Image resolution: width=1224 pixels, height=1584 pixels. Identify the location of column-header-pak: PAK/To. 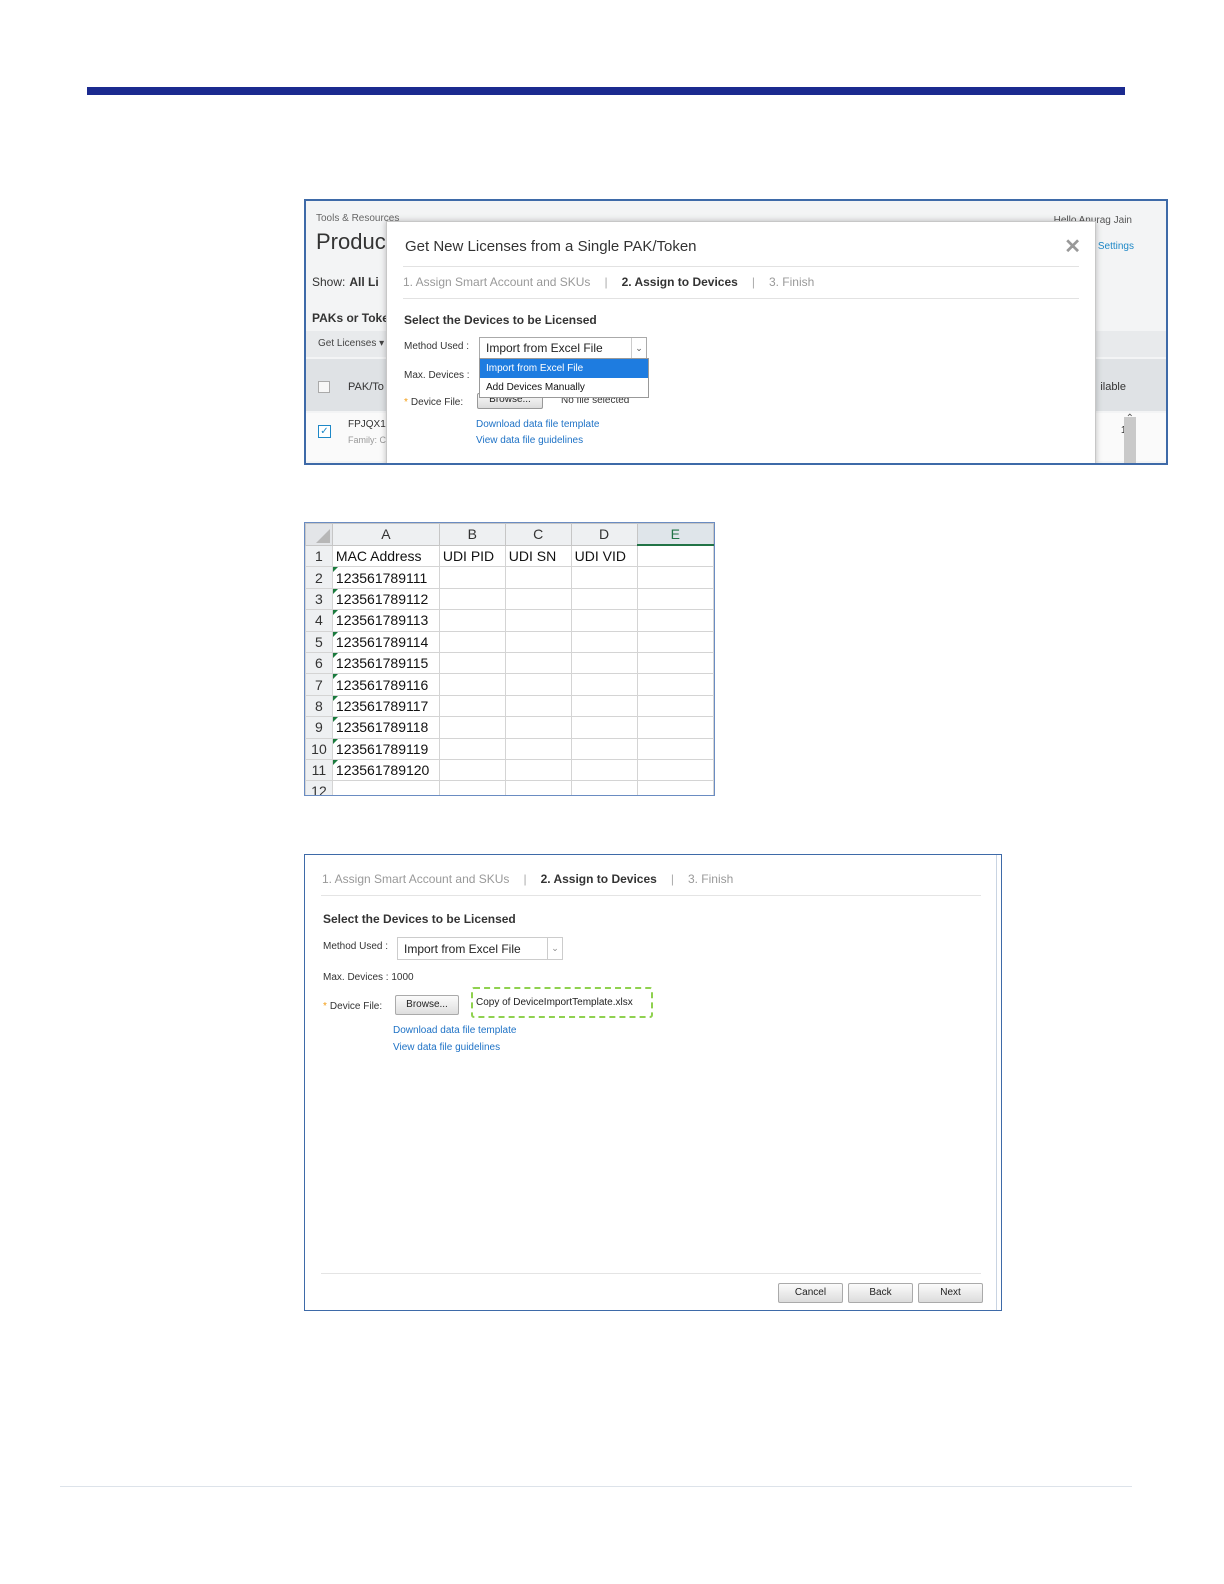
(366, 387).